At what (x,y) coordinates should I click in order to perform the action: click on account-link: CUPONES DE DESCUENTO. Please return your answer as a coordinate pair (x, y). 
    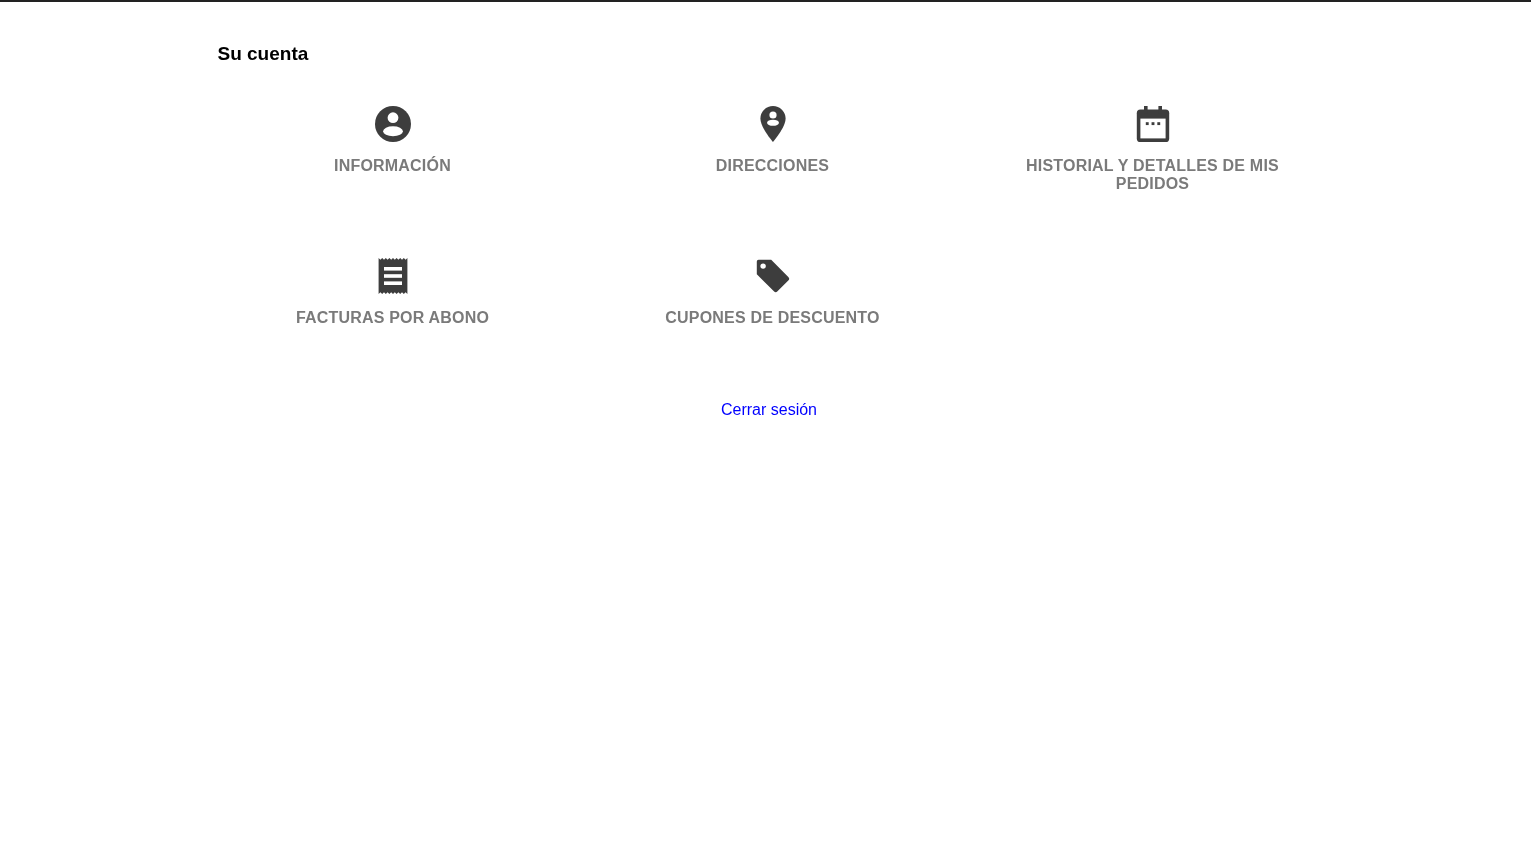
    Looking at the image, I should click on (772, 313).